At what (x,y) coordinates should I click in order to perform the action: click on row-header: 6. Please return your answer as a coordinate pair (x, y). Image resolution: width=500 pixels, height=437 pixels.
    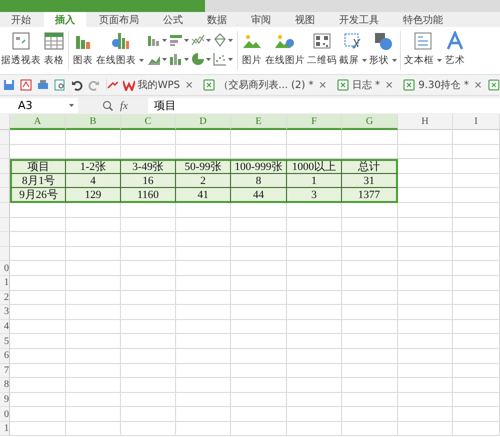
    Looking at the image, I should click on (5, 356).